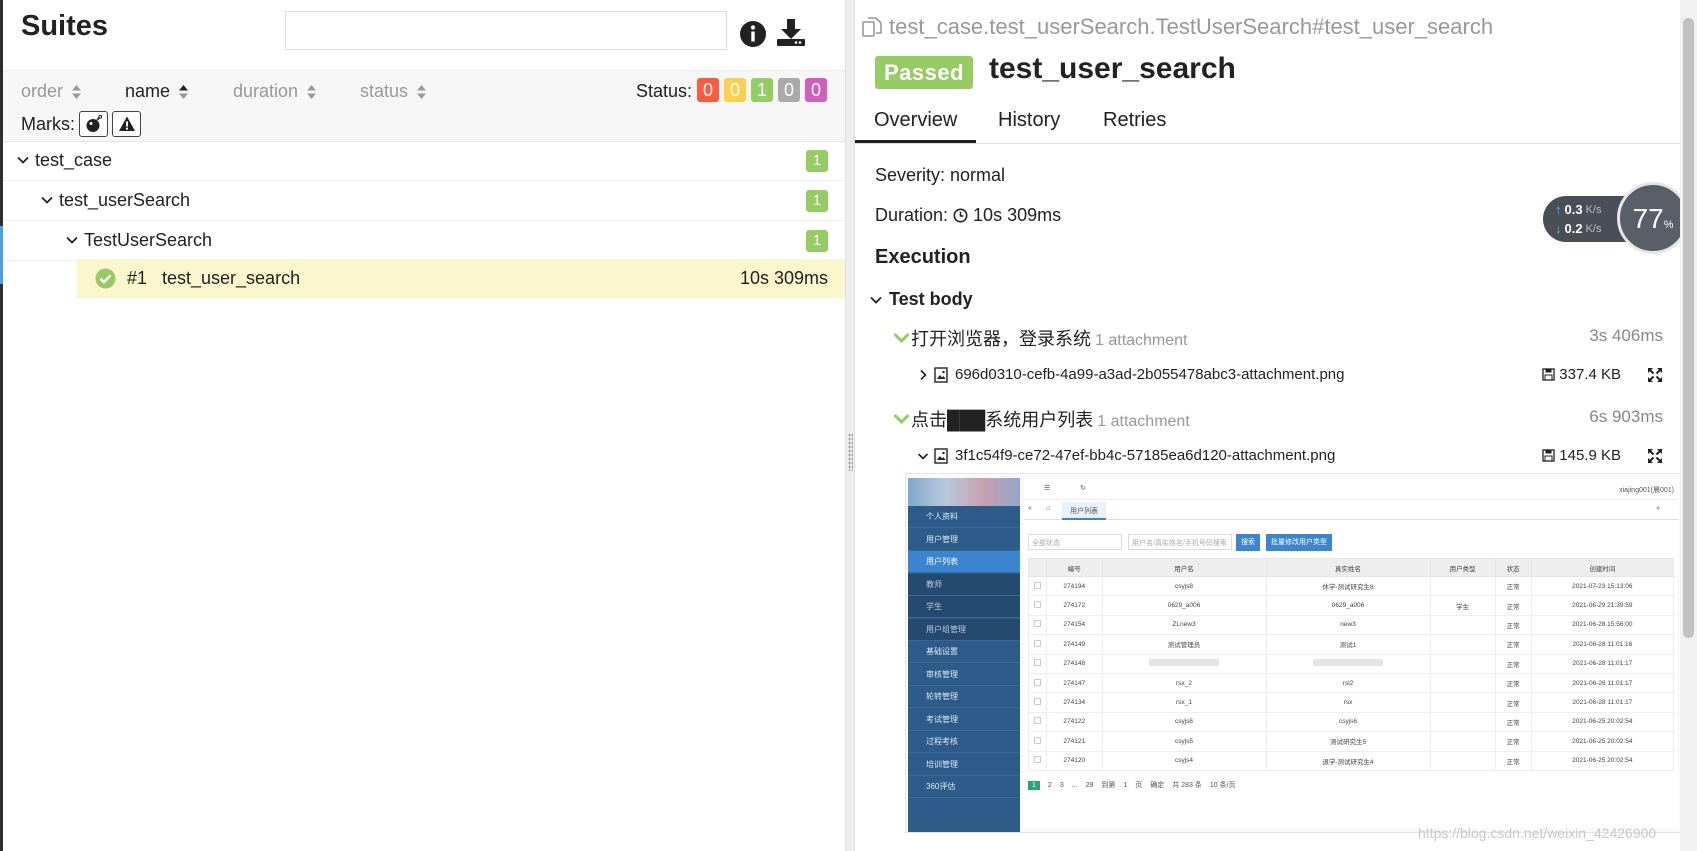  Describe the element at coordinates (1184, 625) in the screenshot. I see `preview-table-cell: ZLnew3` at that location.